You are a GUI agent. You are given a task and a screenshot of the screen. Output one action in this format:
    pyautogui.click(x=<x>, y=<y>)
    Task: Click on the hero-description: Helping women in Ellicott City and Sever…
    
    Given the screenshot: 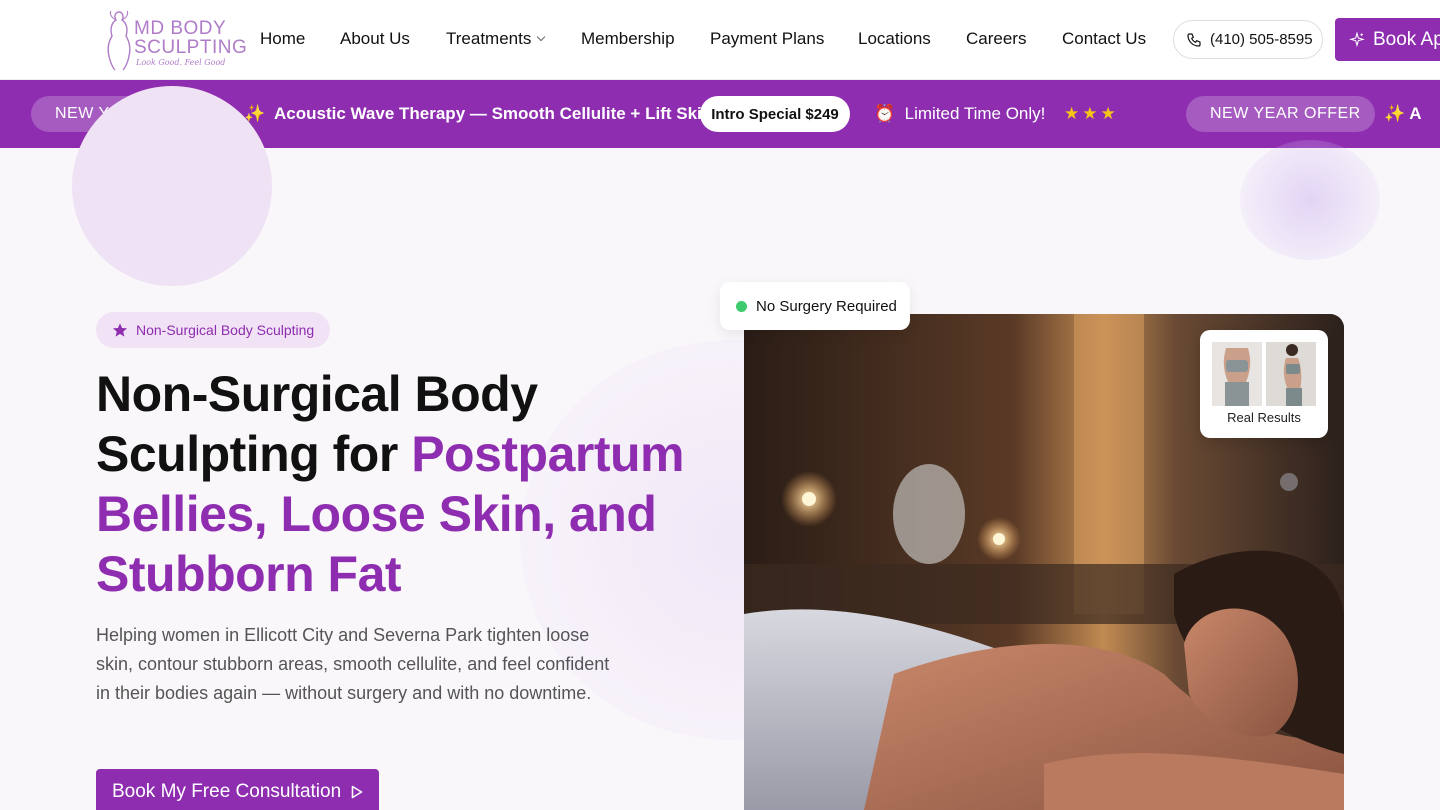 What is the action you would take?
    pyautogui.click(x=353, y=664)
    